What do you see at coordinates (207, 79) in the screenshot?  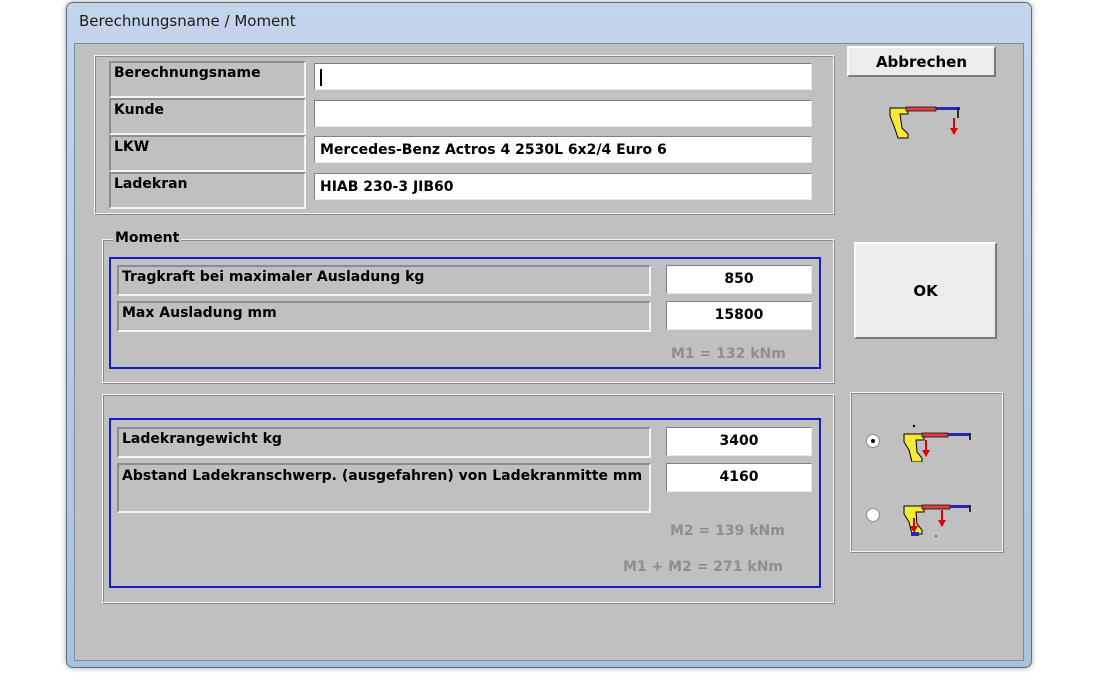 I see `label-berechnungsname: Berechnungsname` at bounding box center [207, 79].